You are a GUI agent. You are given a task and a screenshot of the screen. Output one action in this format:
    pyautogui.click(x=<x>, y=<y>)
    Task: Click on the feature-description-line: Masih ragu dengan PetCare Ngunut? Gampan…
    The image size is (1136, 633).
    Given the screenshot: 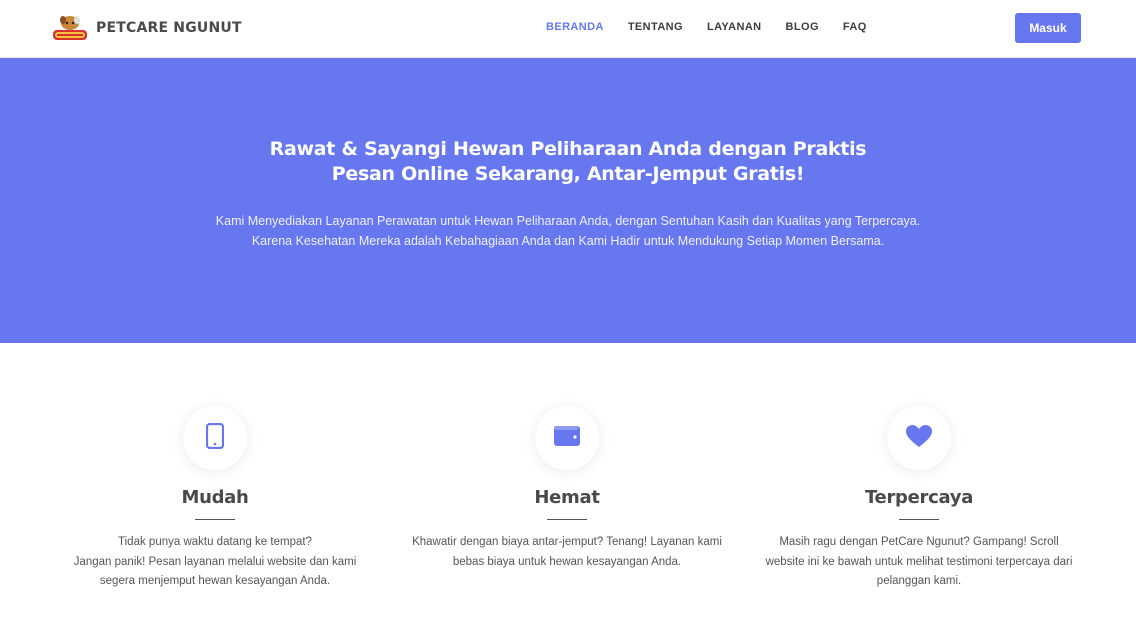 What is the action you would take?
    pyautogui.click(x=919, y=542)
    